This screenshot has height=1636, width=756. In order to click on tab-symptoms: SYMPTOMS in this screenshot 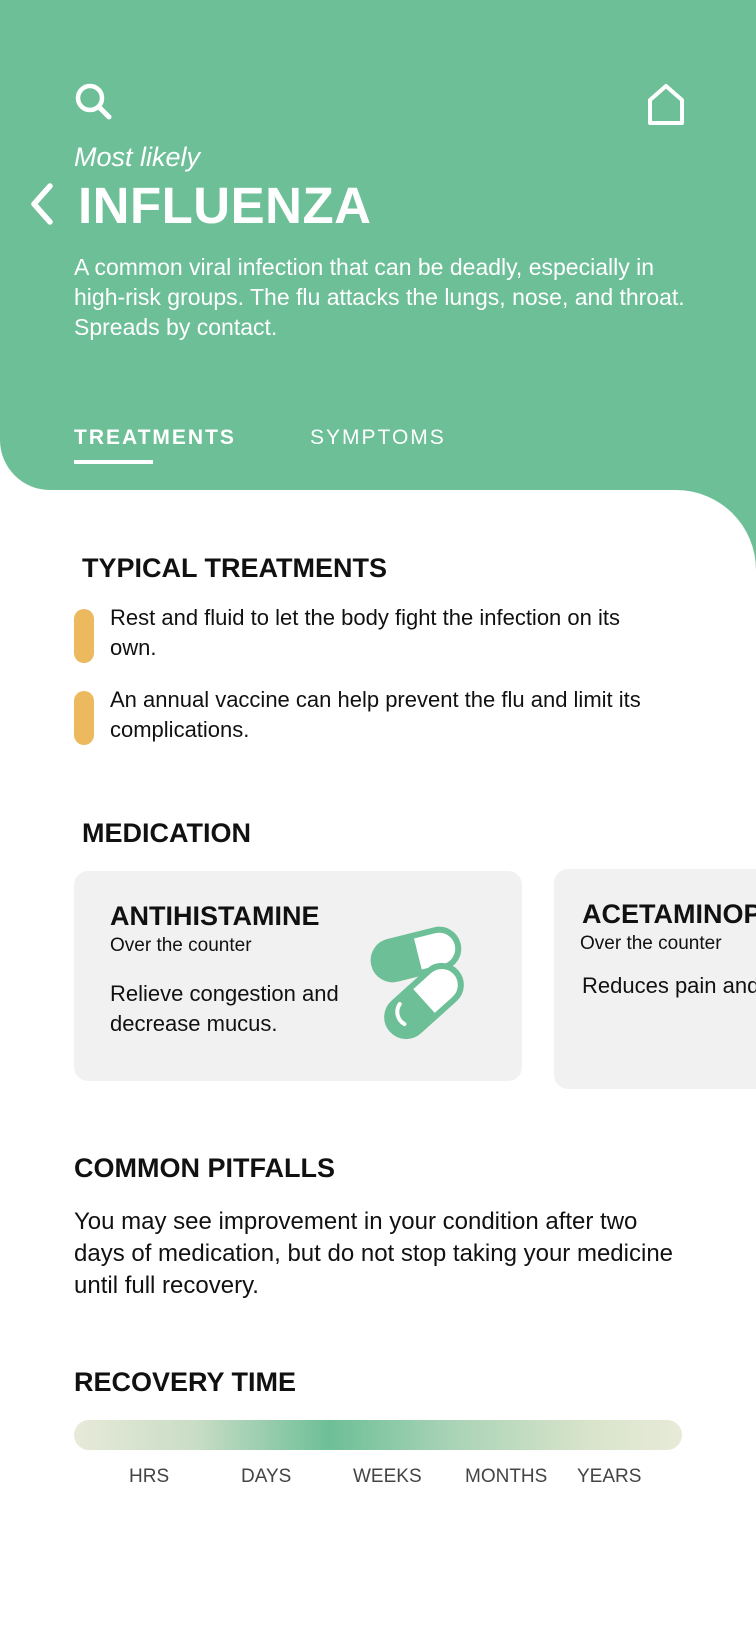, I will do `click(378, 438)`.